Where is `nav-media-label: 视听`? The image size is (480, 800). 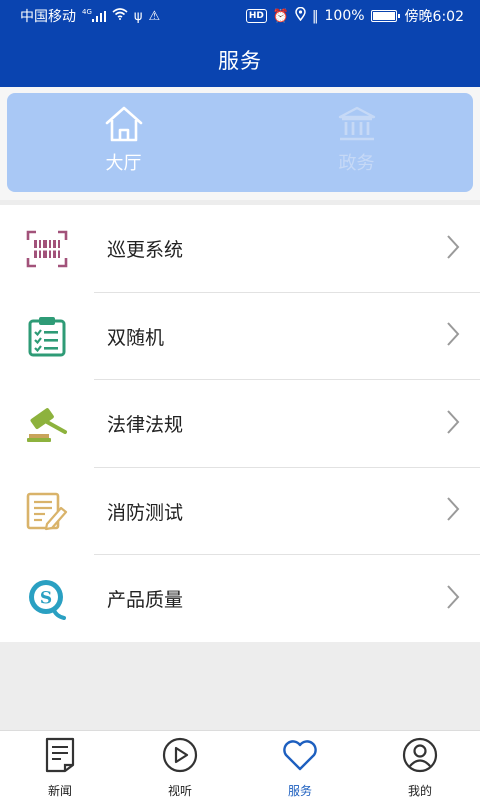
nav-media-label: 视听 is located at coordinates (179, 791).